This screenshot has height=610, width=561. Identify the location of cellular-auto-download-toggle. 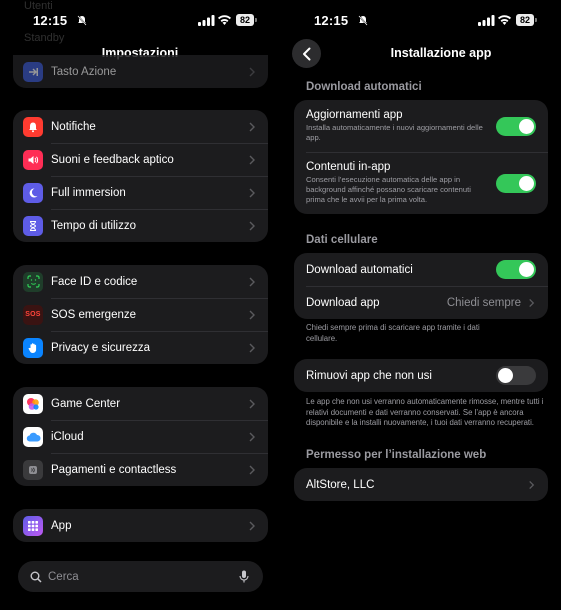
(516, 269).